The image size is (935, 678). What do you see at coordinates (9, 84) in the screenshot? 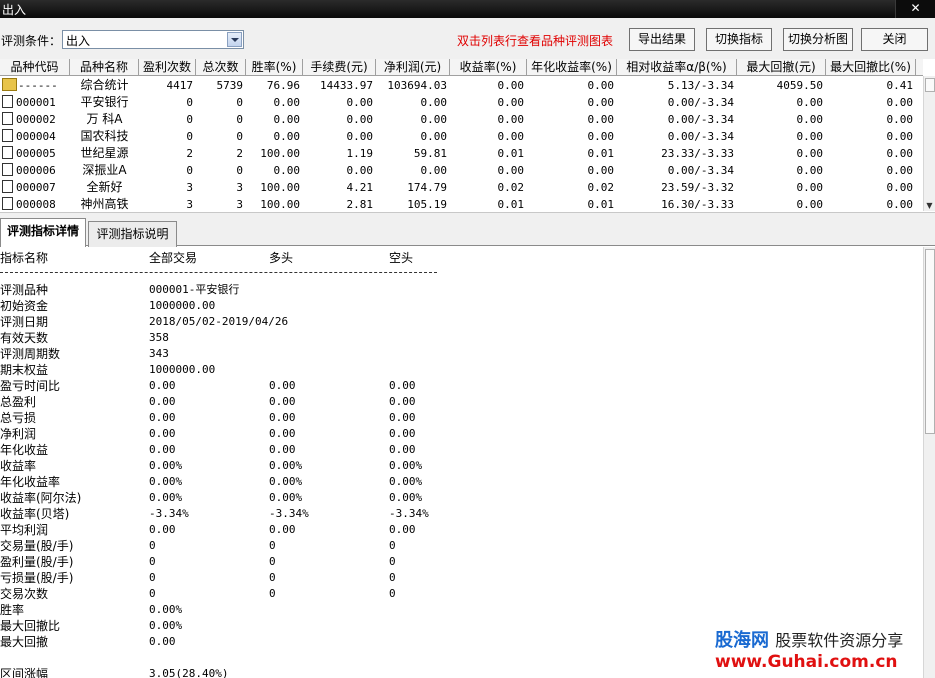
I see `summary-icon` at bounding box center [9, 84].